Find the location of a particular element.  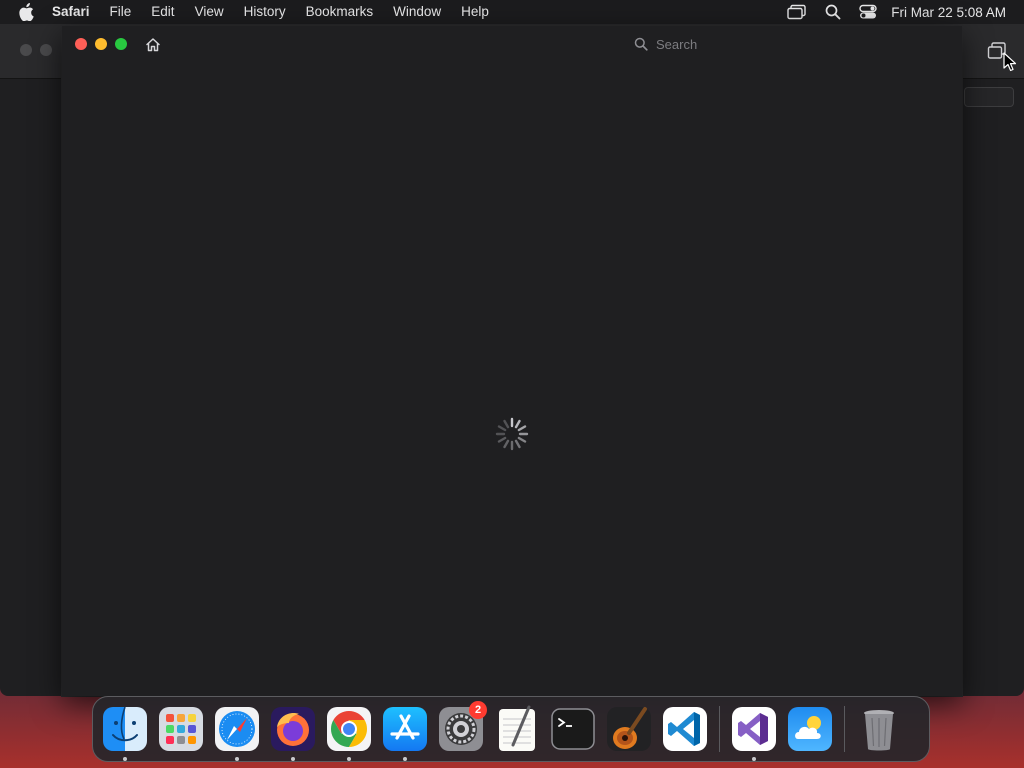

menu-edit: Edit is located at coordinates (162, 12).